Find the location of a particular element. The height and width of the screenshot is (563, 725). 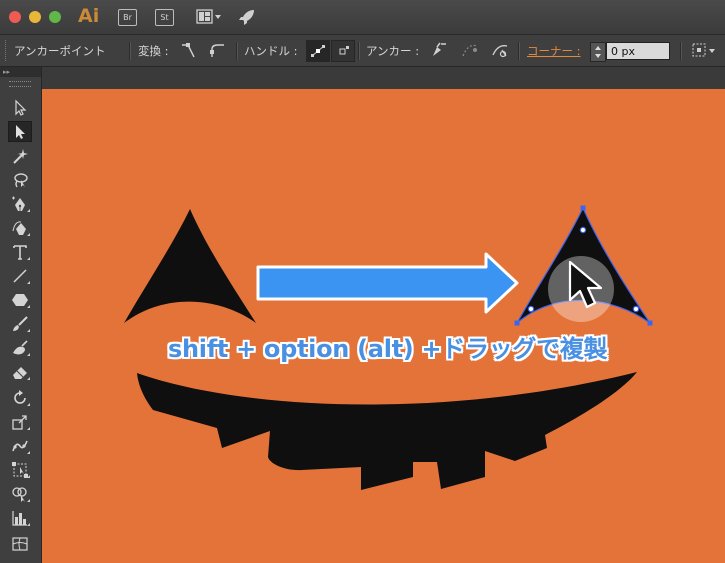

gpu-performance-button is located at coordinates (247, 17).